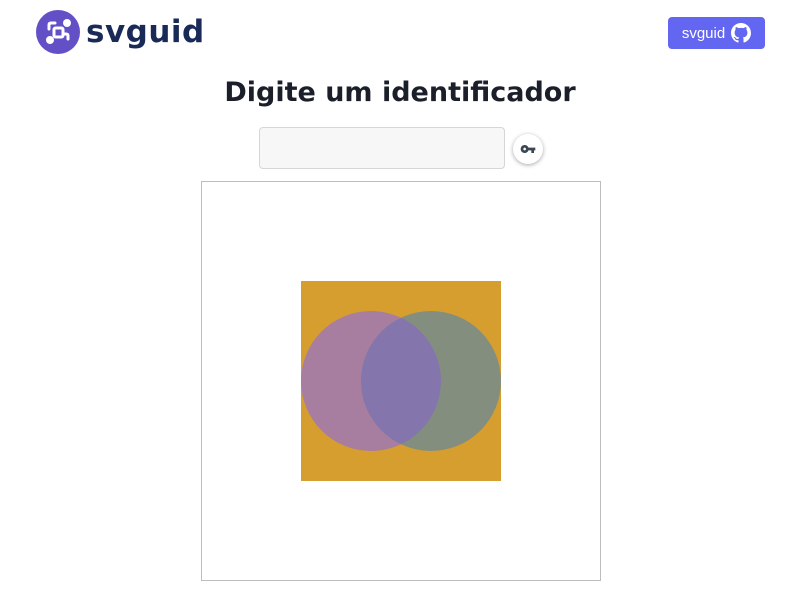  I want to click on github-button: svguid, so click(716, 33).